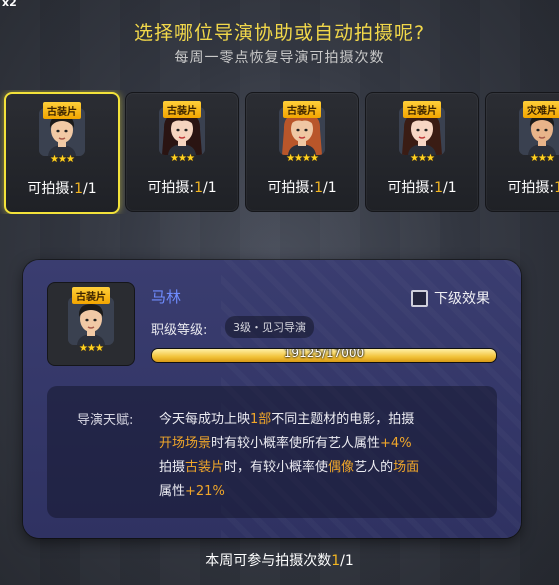 This screenshot has height=585, width=559. I want to click on talent-line: 今天每成功上映1部不同主题材的电影，拍摄, so click(324, 420).